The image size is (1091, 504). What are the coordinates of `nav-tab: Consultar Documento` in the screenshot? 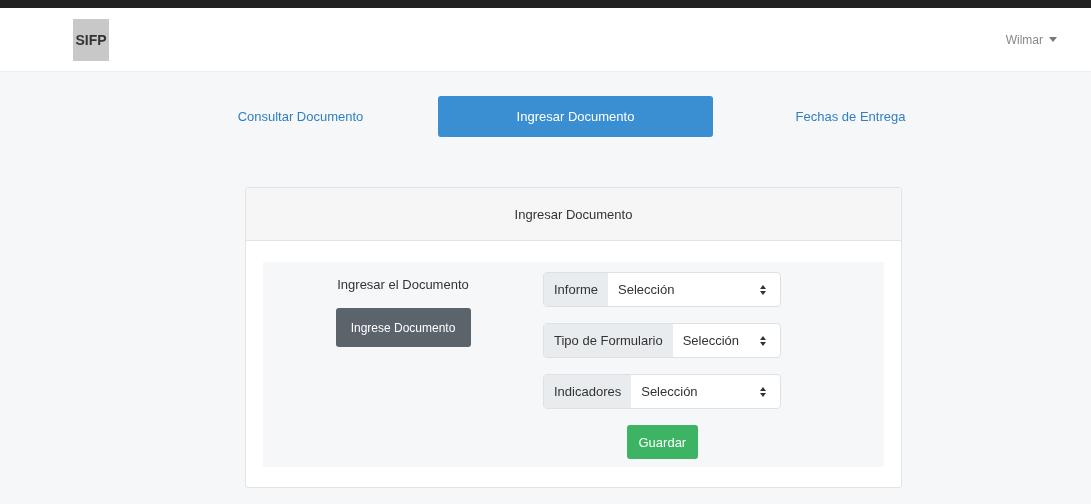 It's located at (300, 116).